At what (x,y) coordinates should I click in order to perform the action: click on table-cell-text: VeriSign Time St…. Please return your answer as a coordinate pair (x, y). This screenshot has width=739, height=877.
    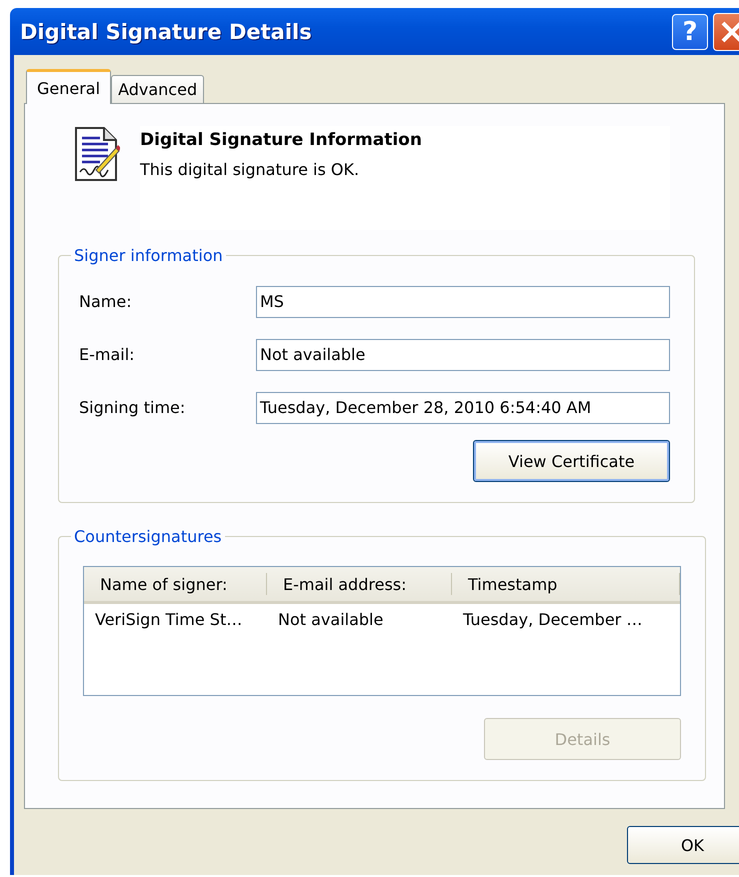
    Looking at the image, I should click on (169, 619).